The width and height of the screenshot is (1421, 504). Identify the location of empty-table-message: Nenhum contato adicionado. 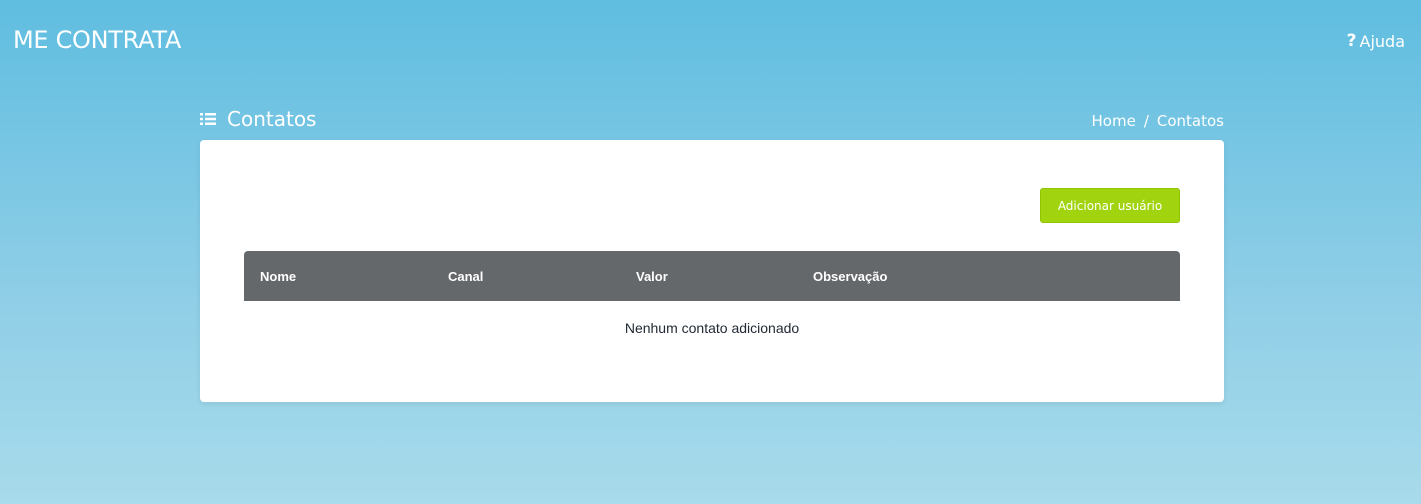
(712, 328).